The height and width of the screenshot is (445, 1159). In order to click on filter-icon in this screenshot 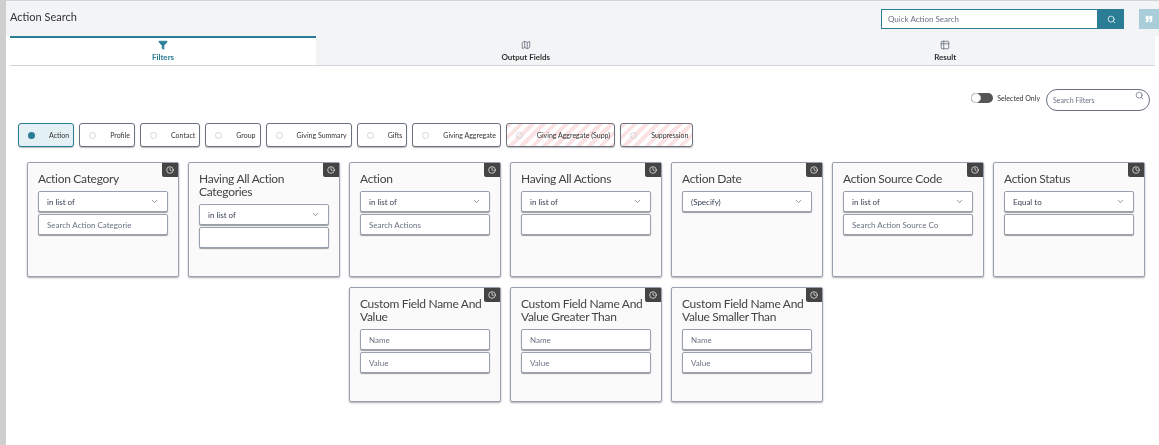, I will do `click(163, 45)`.